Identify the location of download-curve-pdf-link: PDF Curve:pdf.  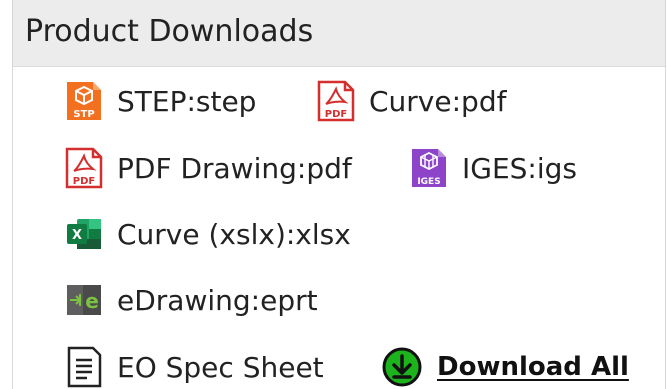
(411, 101).